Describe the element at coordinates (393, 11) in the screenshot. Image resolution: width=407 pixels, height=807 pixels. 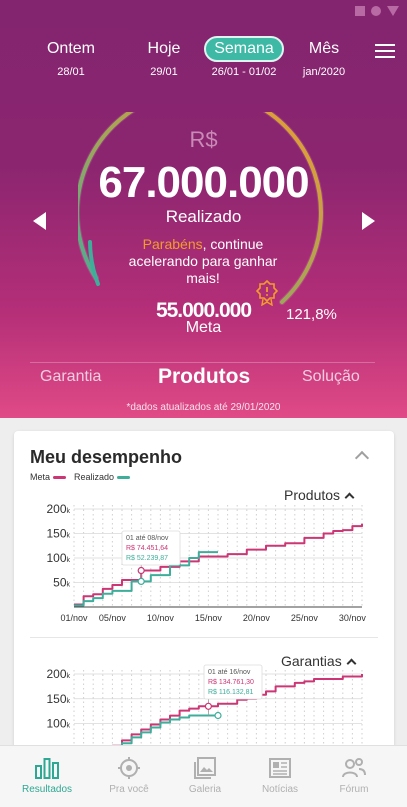
I see `status-triangle-icon` at that location.